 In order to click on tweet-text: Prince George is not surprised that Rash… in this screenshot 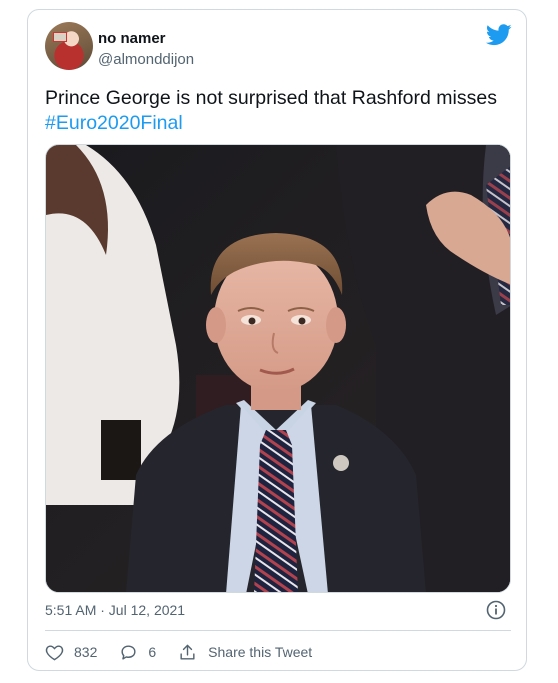, I will do `click(280, 111)`.